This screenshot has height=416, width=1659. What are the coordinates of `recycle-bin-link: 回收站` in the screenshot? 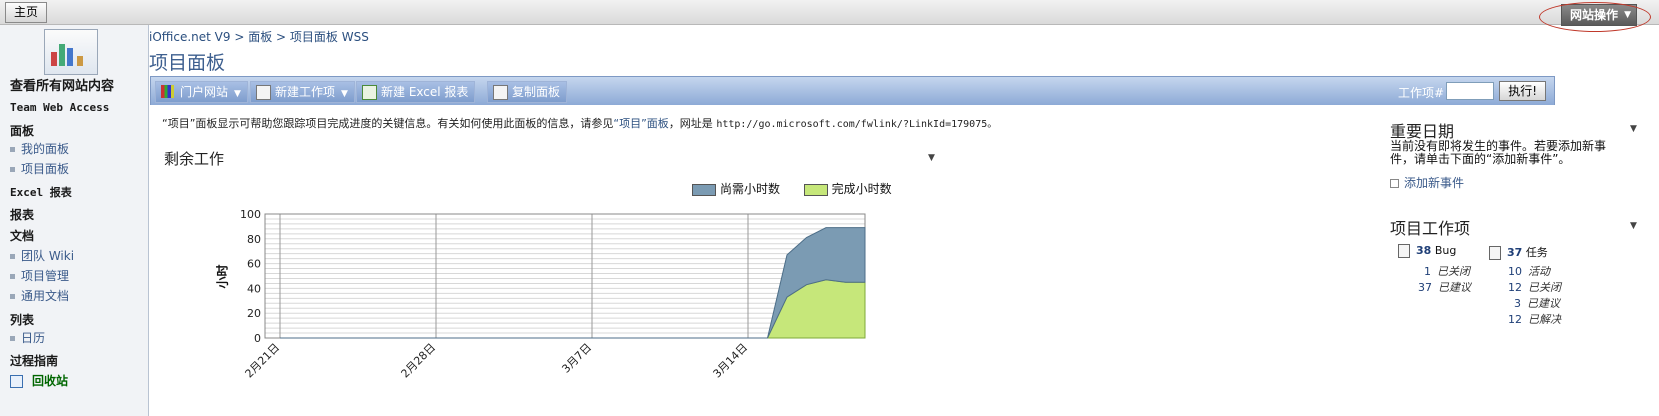 It's located at (39, 380).